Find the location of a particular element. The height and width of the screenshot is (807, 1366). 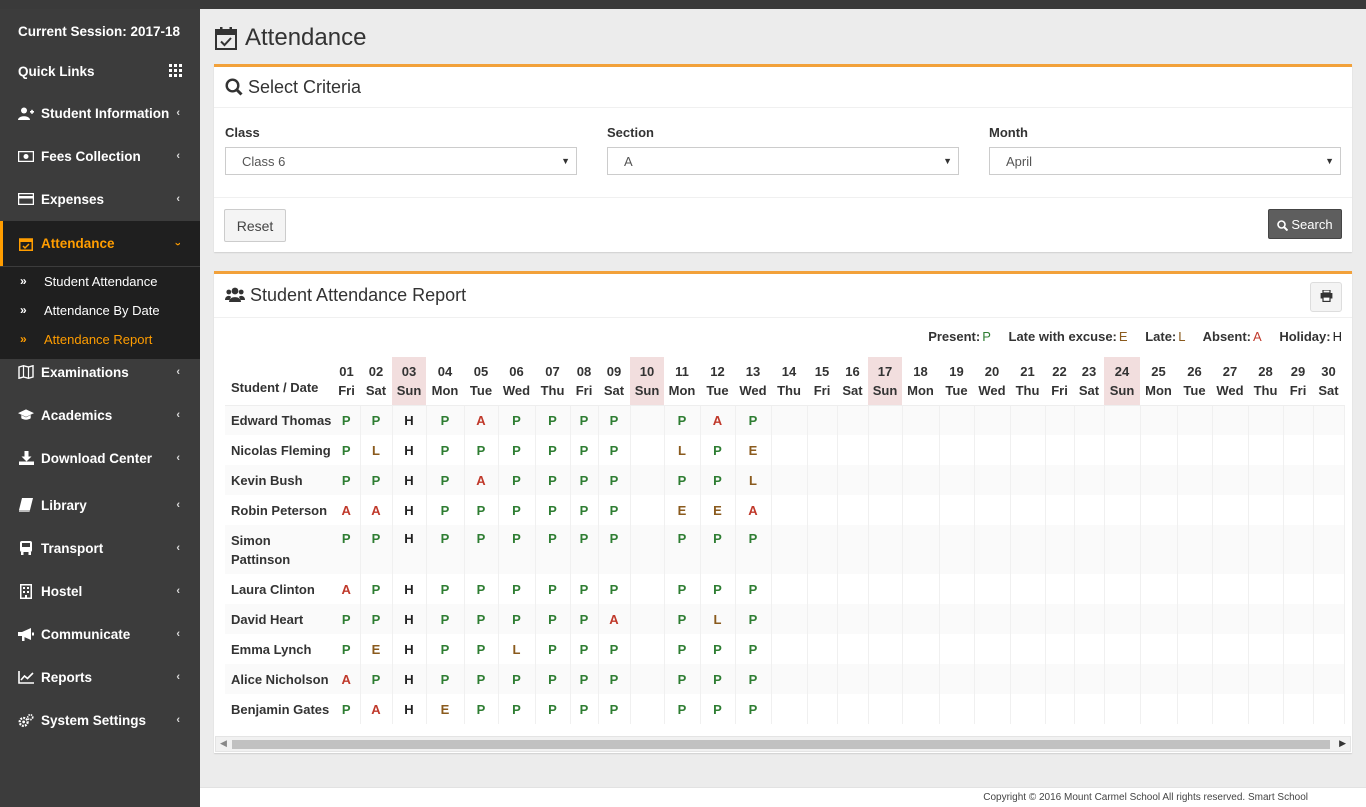

quick-links: Quick Links is located at coordinates (100, 71).